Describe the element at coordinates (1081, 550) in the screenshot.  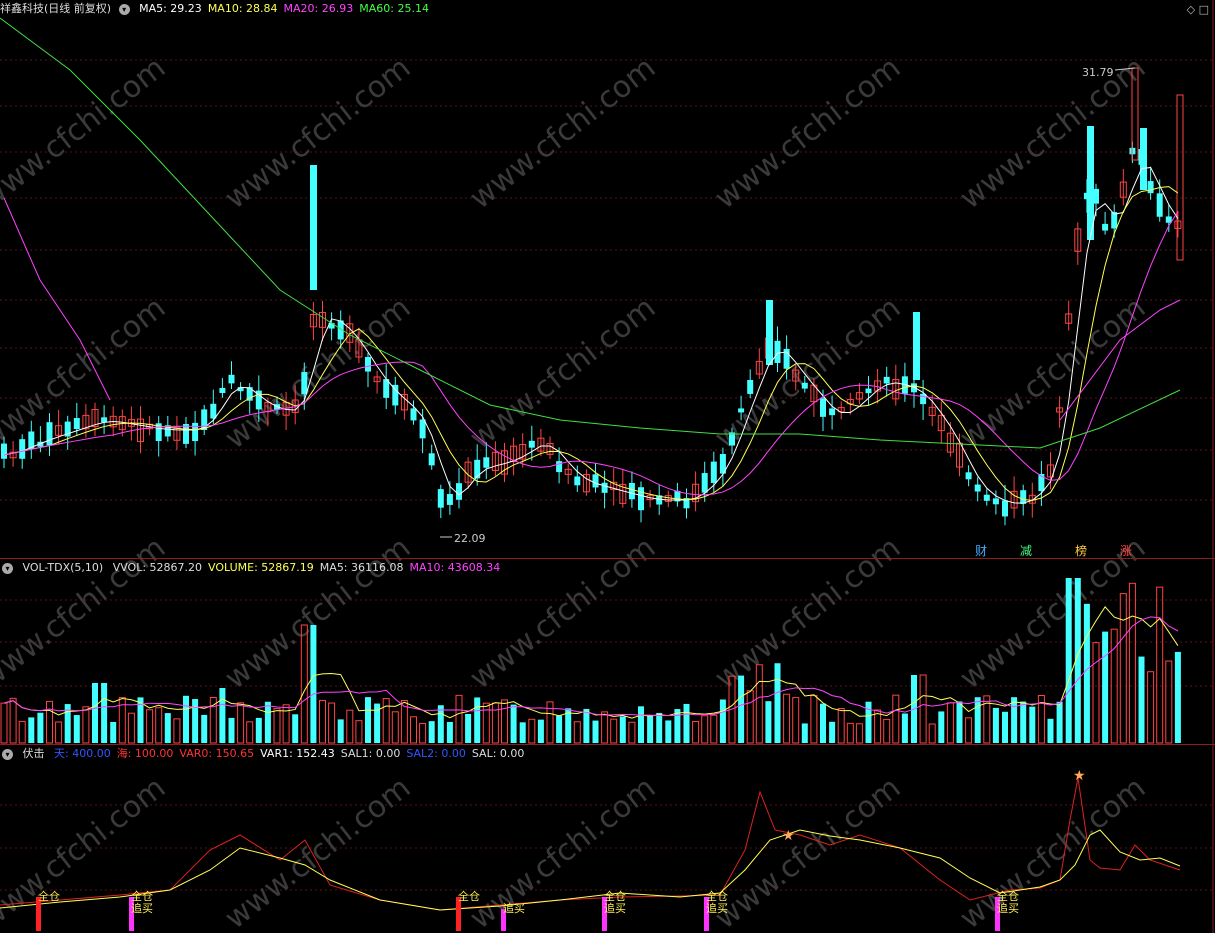
I see `event-tag: 榜` at that location.